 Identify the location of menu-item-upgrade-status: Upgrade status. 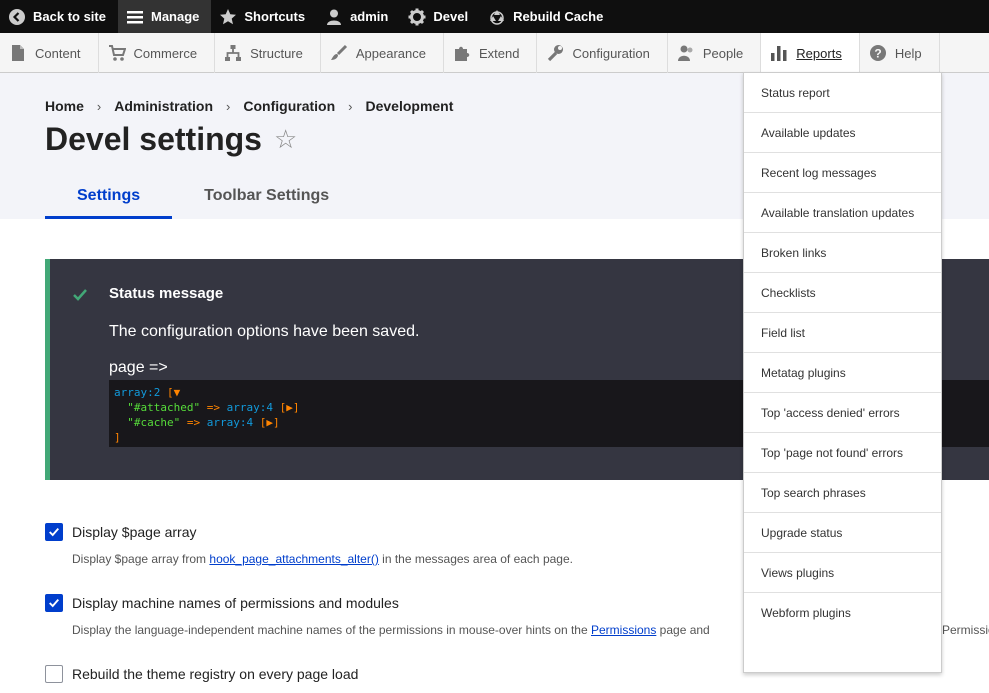
(842, 533).